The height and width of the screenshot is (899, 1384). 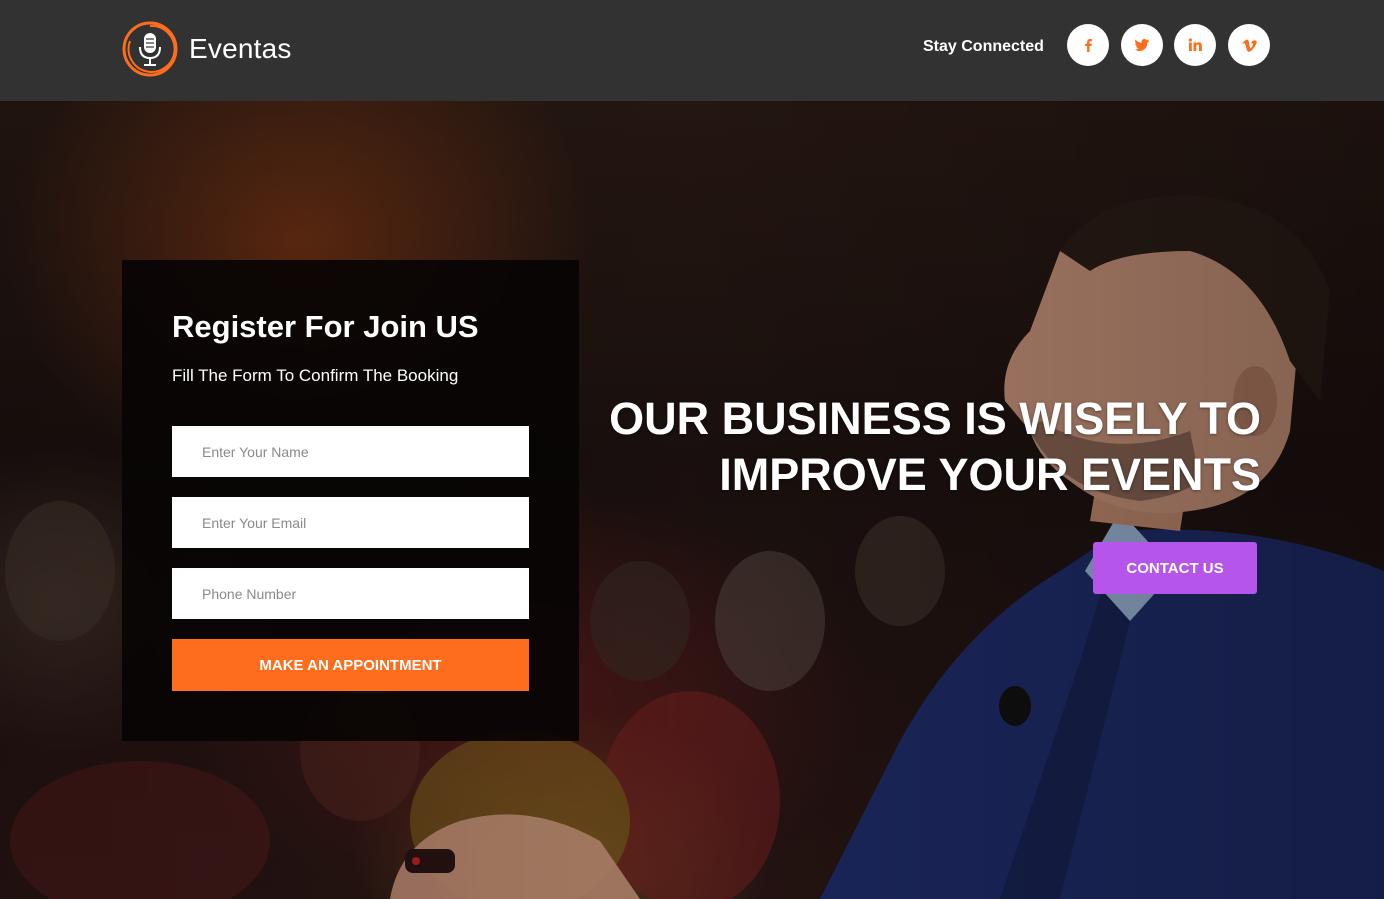 What do you see at coordinates (983, 46) in the screenshot?
I see `stay-connected-label: Stay Connected` at bounding box center [983, 46].